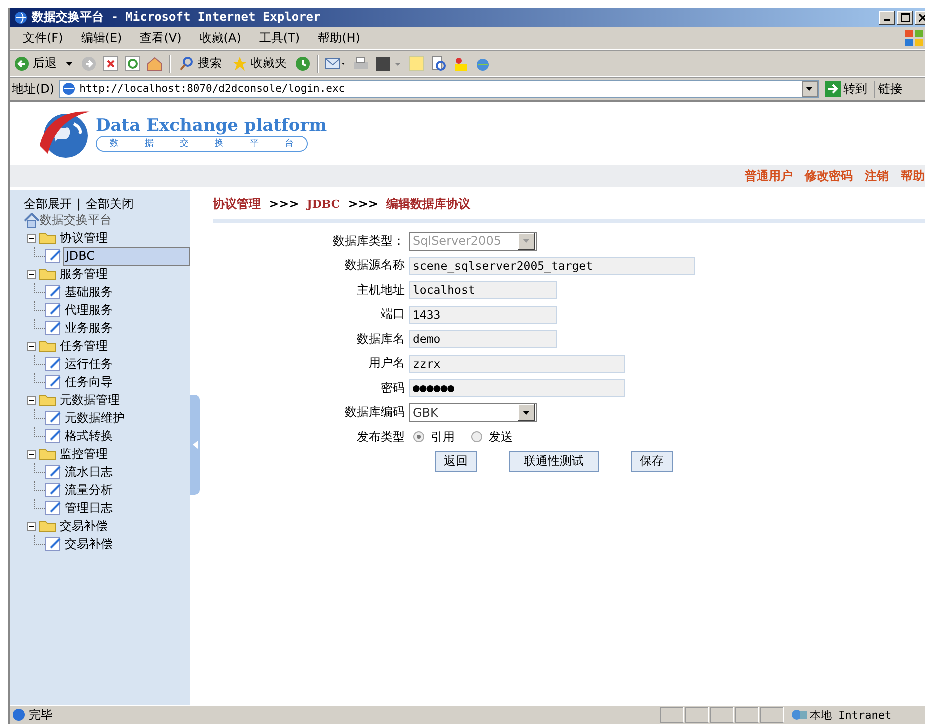 This screenshot has height=724, width=925. I want to click on menu-item: 查看(V), so click(161, 38).